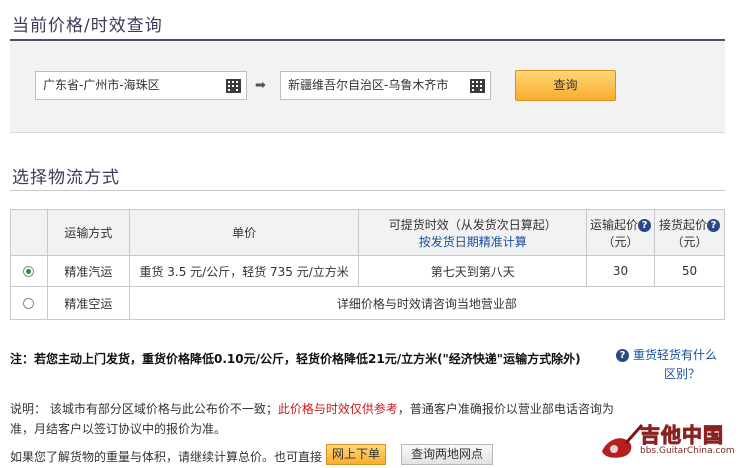 Image resolution: width=753 pixels, height=468 pixels. I want to click on mode-cell: 精准汽运, so click(88, 271).